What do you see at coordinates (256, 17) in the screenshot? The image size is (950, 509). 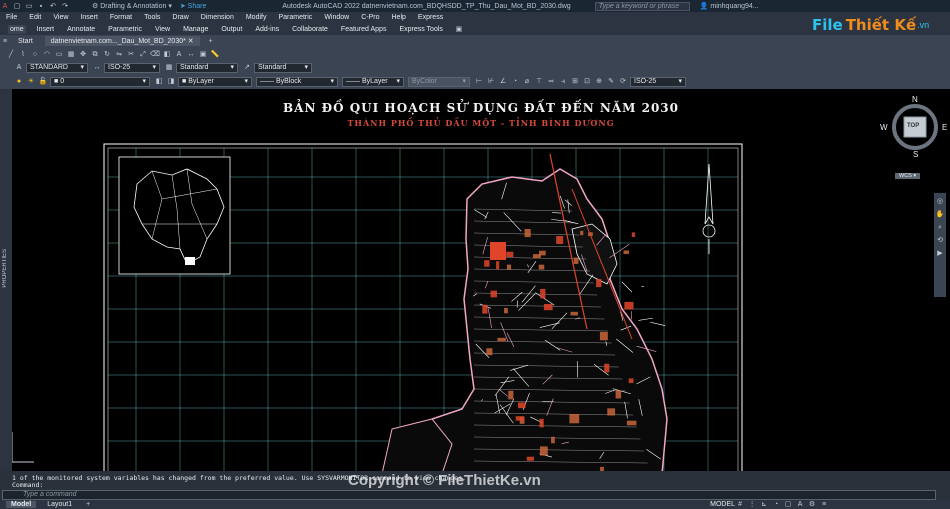 I see `menu-modify: Modify` at bounding box center [256, 17].